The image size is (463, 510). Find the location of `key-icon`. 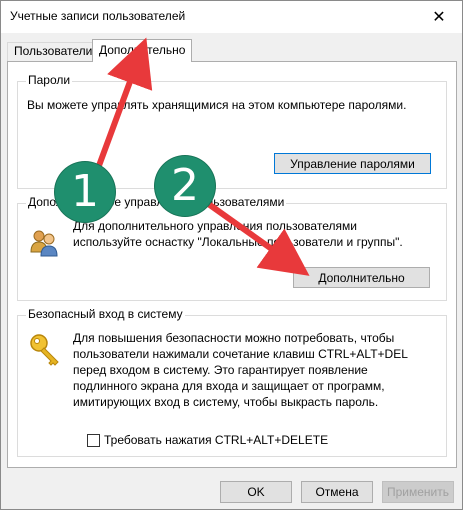

key-icon is located at coordinates (45, 349).